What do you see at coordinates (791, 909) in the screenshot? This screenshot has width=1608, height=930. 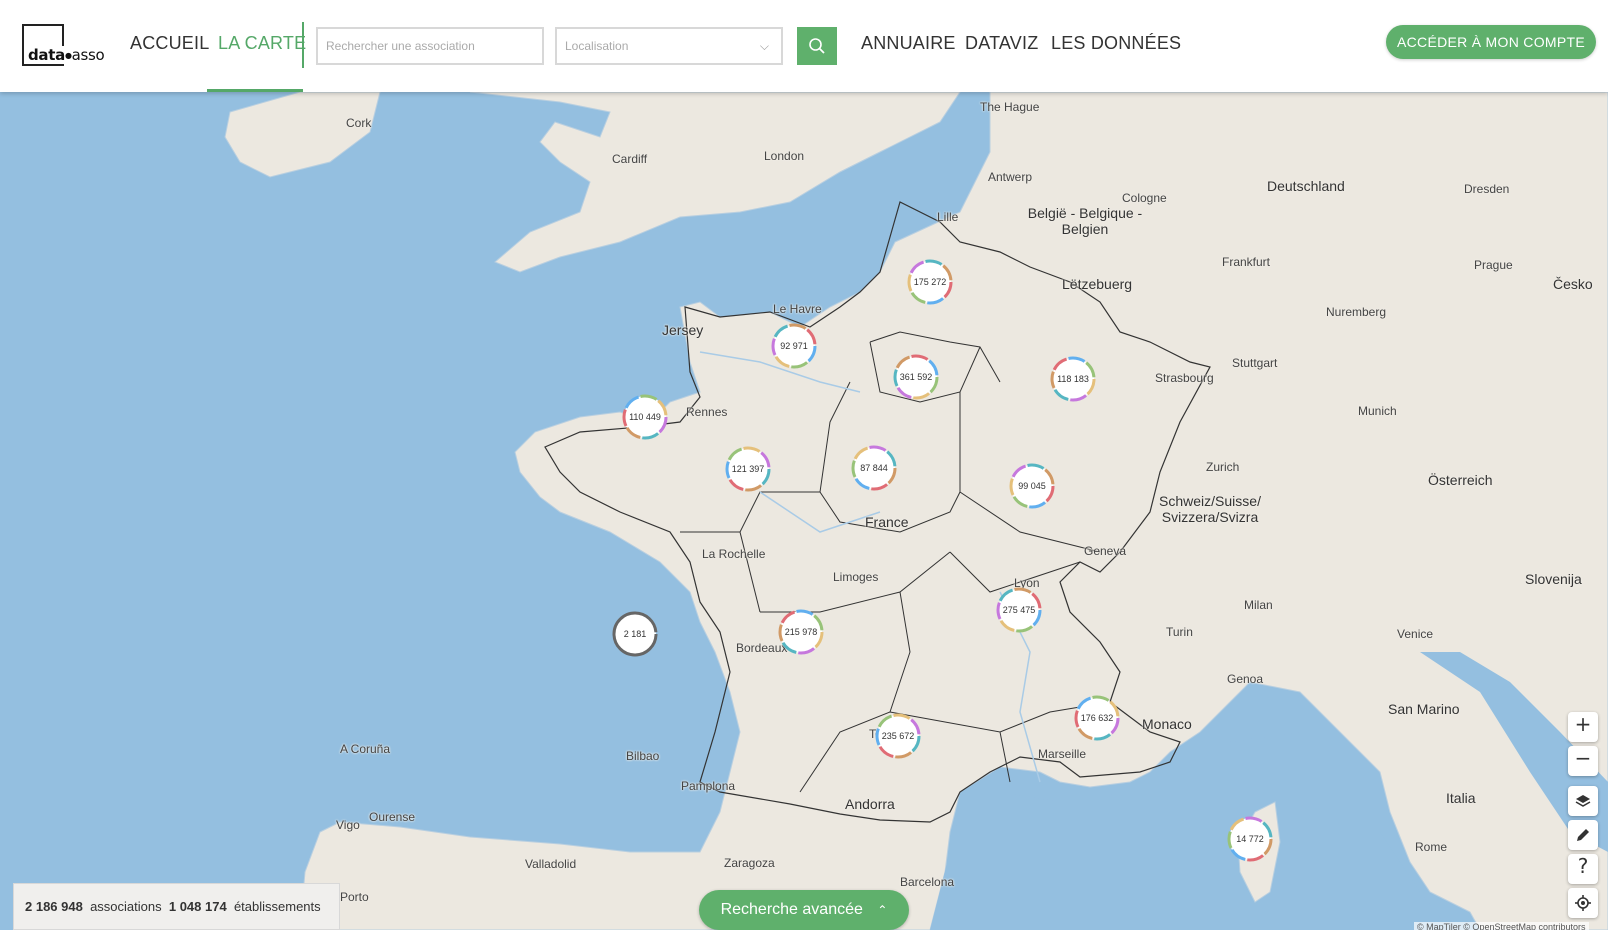 I see `advanced-search-label: Recherche avancée` at bounding box center [791, 909].